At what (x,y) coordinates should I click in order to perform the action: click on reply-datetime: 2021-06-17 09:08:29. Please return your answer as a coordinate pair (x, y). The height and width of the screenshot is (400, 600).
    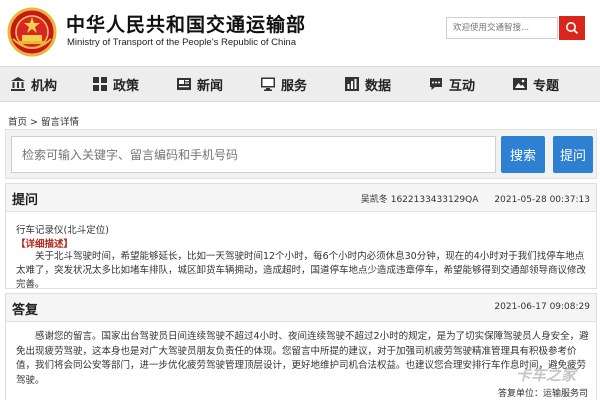
    Looking at the image, I should click on (542, 307).